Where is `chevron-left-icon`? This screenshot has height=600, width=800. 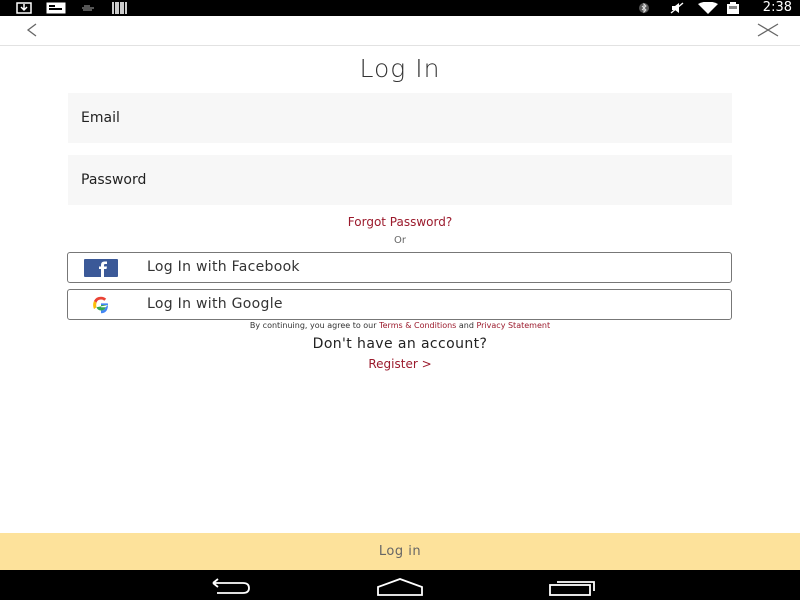
chevron-left-icon is located at coordinates (31, 30).